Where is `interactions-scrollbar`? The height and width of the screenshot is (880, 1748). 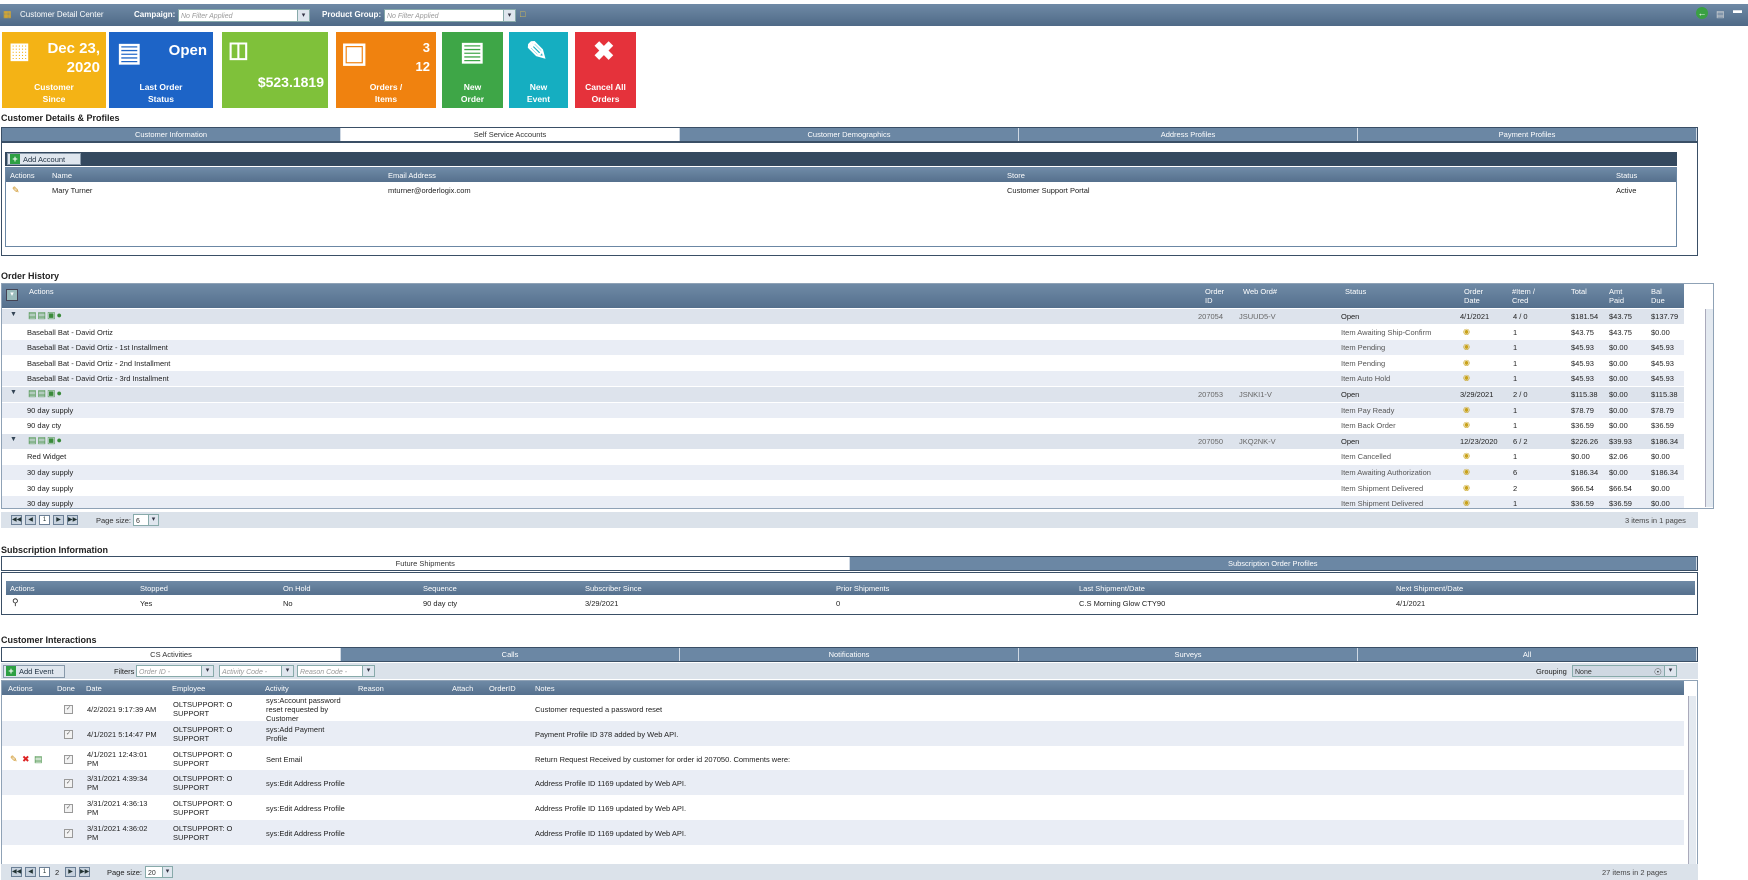
interactions-scrollbar is located at coordinates (1692, 780).